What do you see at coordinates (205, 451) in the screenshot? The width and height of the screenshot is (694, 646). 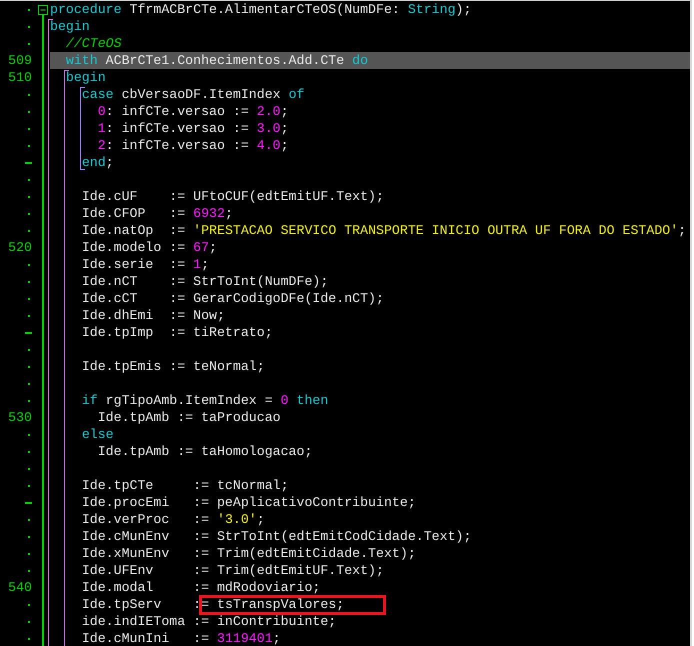 I see `code-line: Ide.tpAmb := taHomologacao;` at bounding box center [205, 451].